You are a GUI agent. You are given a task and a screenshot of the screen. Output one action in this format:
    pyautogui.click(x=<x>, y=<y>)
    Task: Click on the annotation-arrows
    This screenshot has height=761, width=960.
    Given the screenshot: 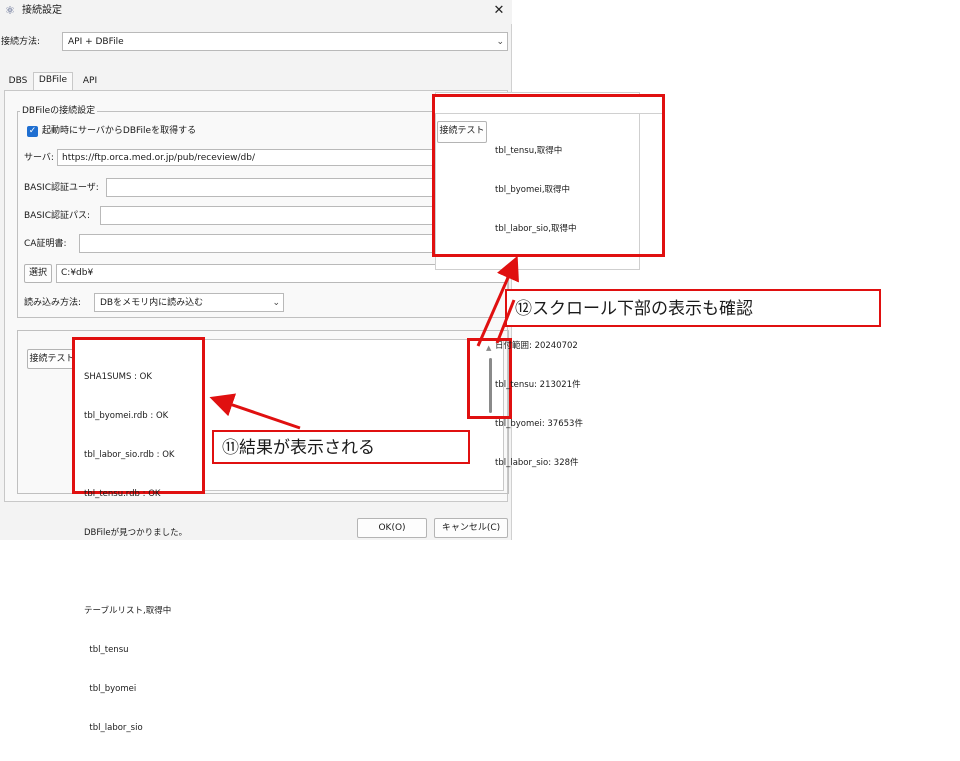 What is the action you would take?
    pyautogui.click(x=364, y=342)
    